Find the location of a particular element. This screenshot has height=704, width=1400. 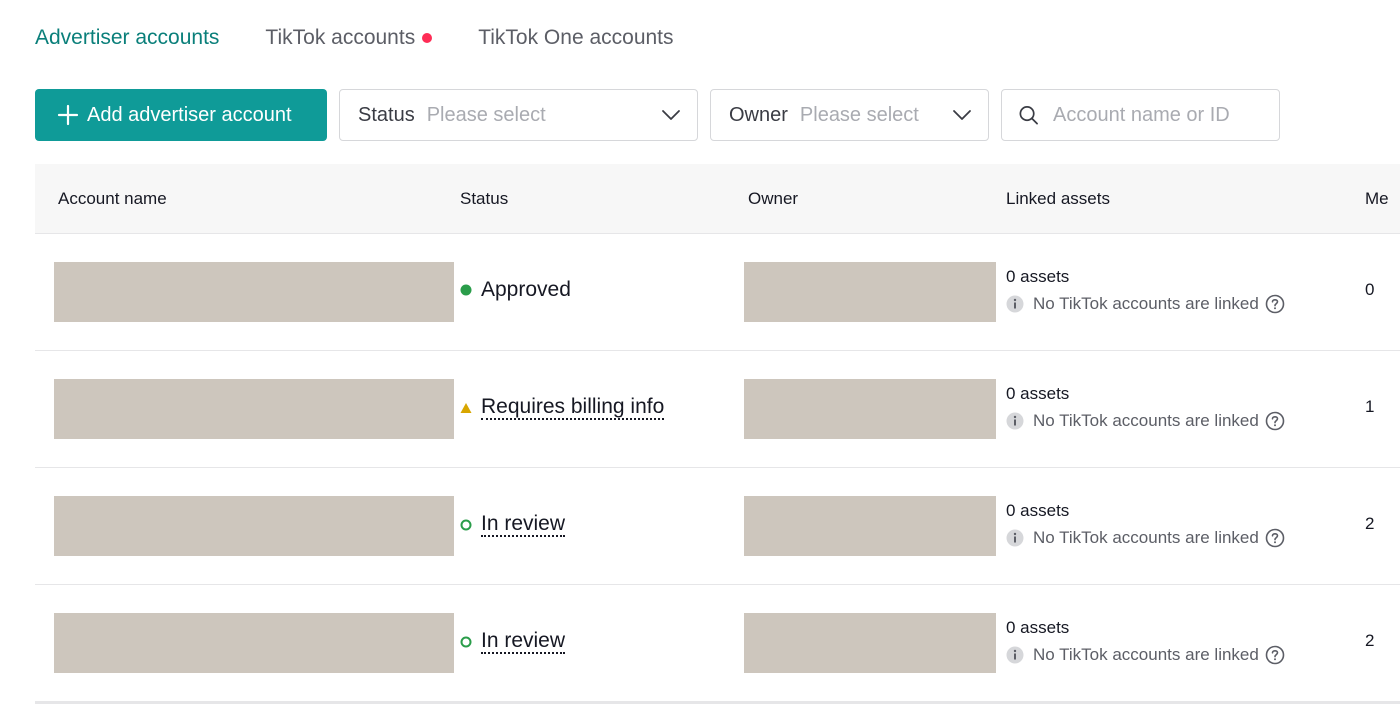

tab-advertiser-accounts: Advertiser accounts is located at coordinates (127, 38).